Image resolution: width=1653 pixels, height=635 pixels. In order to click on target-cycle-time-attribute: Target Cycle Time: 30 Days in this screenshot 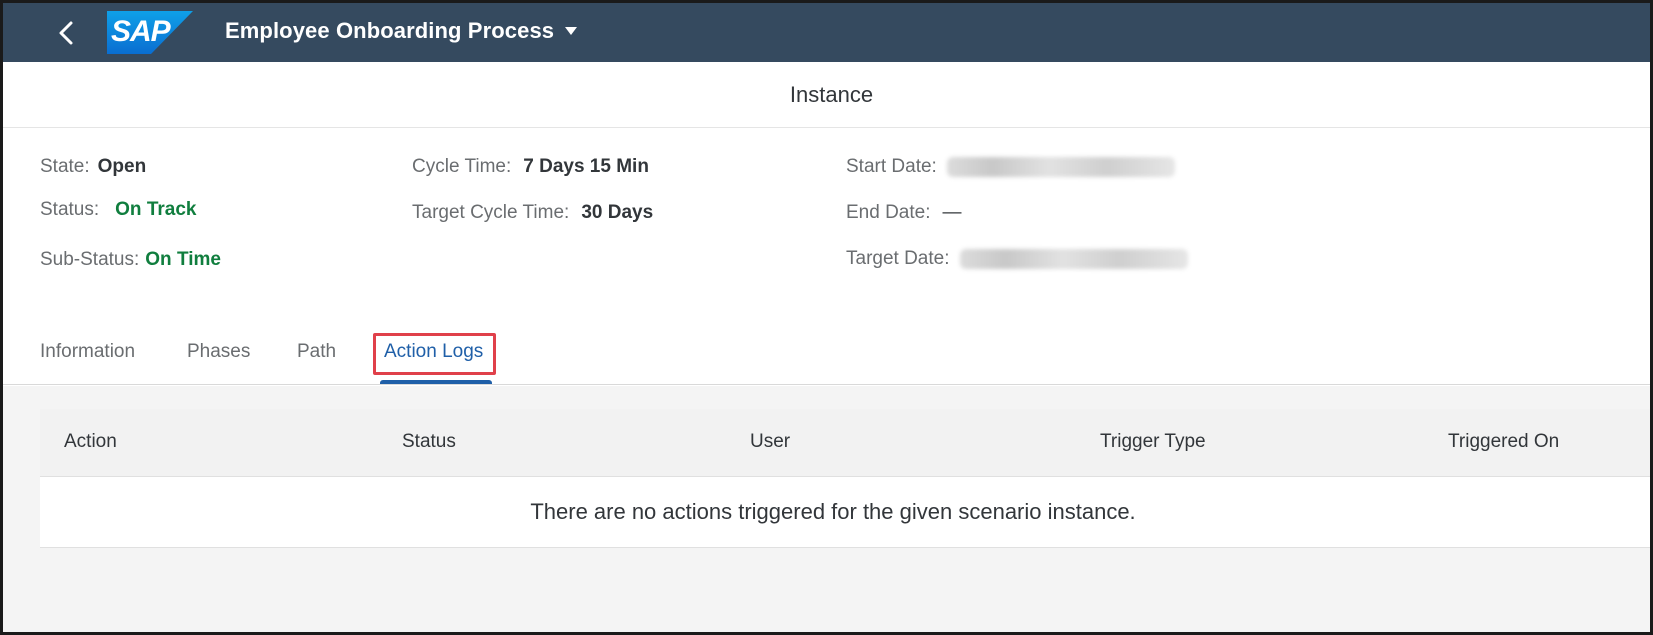, I will do `click(532, 213)`.